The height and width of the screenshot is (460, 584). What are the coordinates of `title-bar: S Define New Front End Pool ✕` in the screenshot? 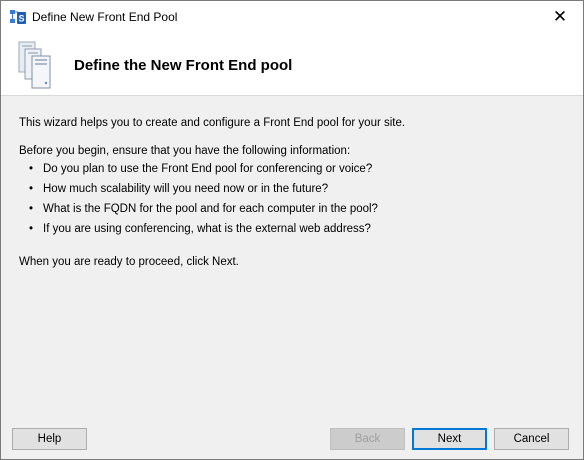 It's located at (292, 16).